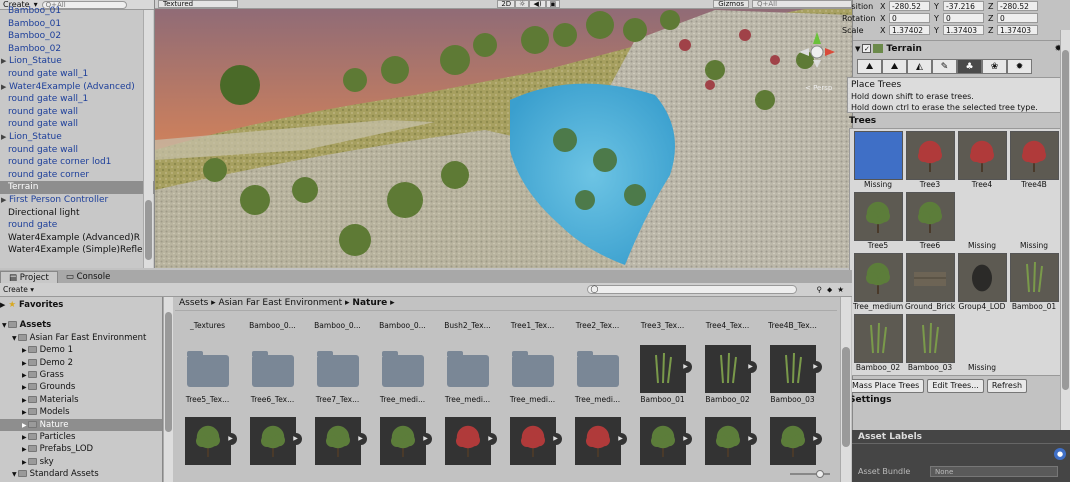 Image resolution: width=1070 pixels, height=482 pixels. I want to click on rotation-x-field: 0, so click(909, 18).